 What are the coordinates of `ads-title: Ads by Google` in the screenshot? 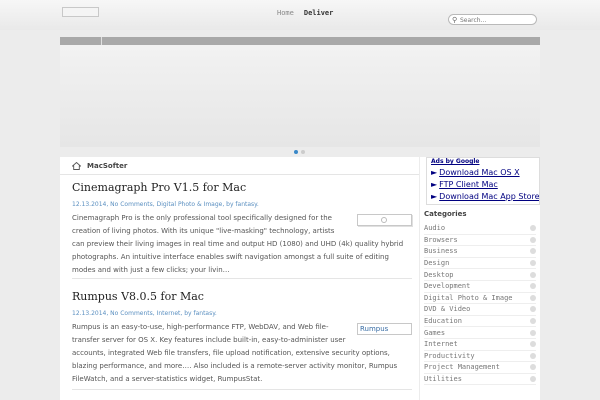 It's located at (455, 161).